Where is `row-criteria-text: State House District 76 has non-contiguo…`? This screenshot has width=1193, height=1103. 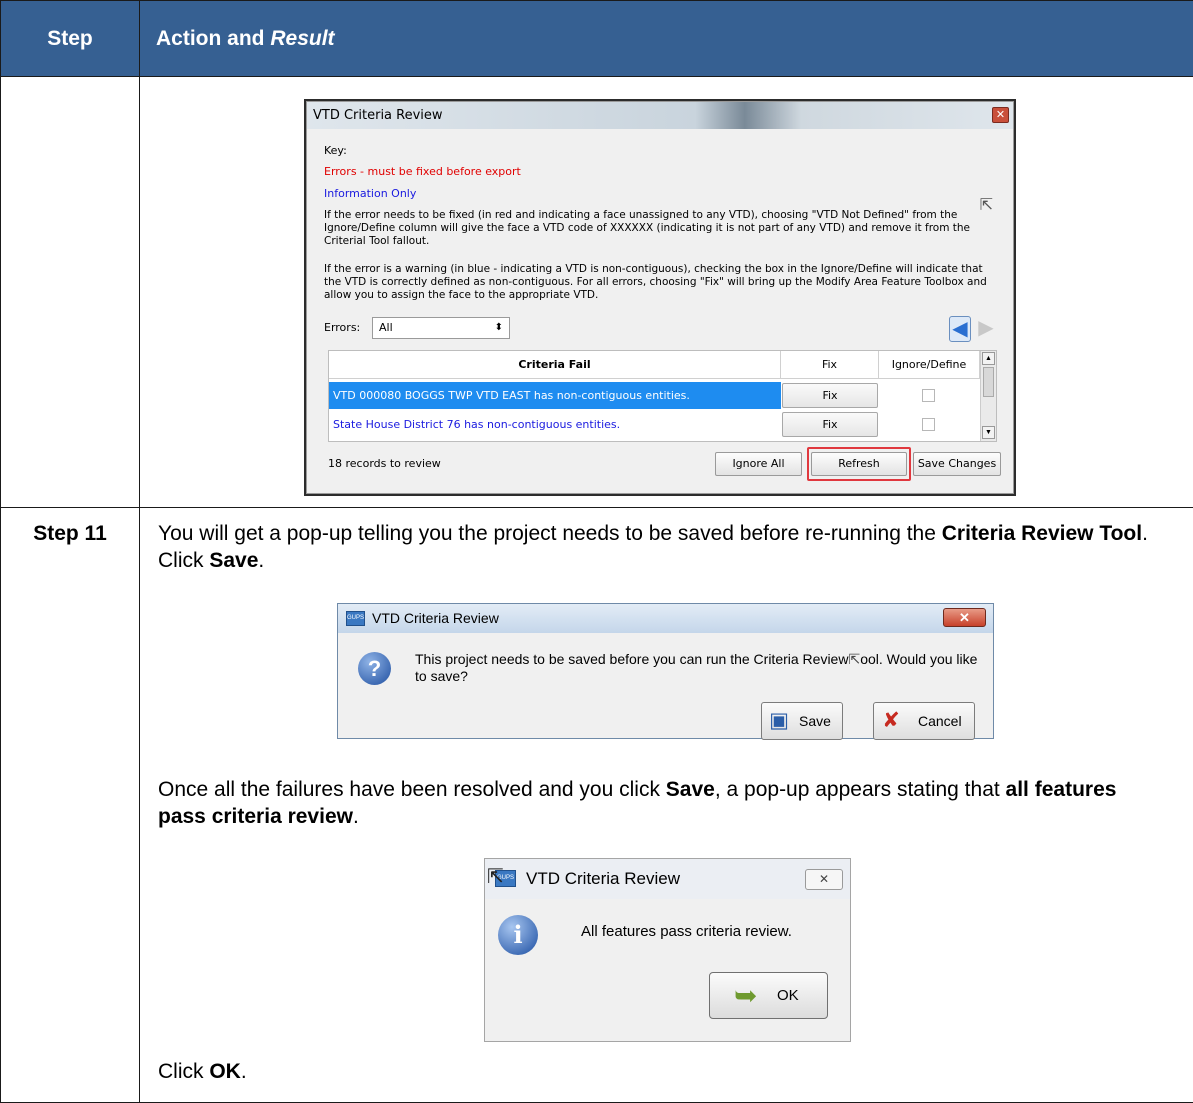 row-criteria-text: State House District 76 has non-contiguo… is located at coordinates (477, 424).